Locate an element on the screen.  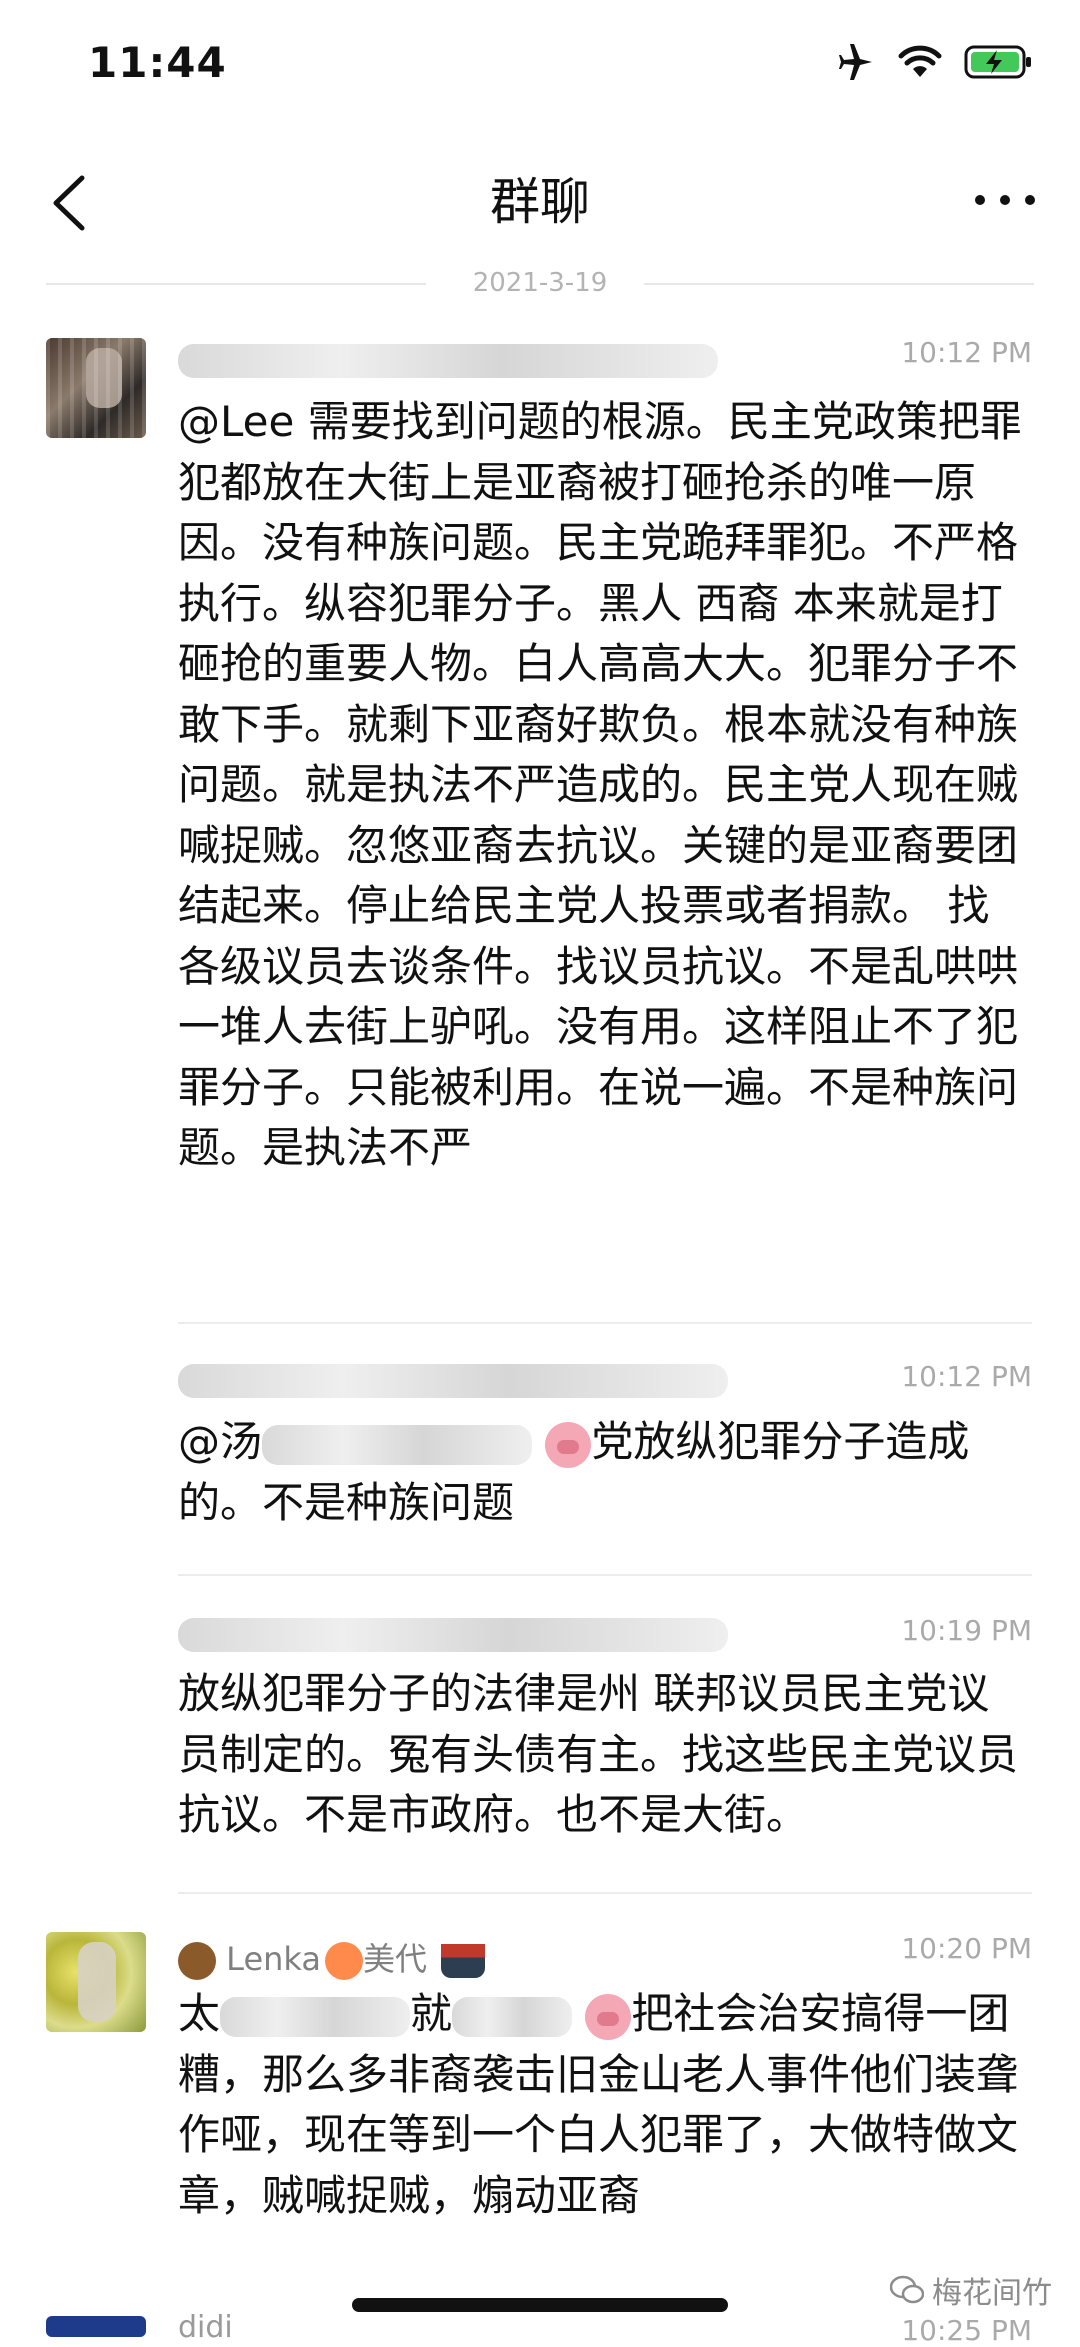
message-text-end: 把社会治安搞得 is located at coordinates (778, 2013).